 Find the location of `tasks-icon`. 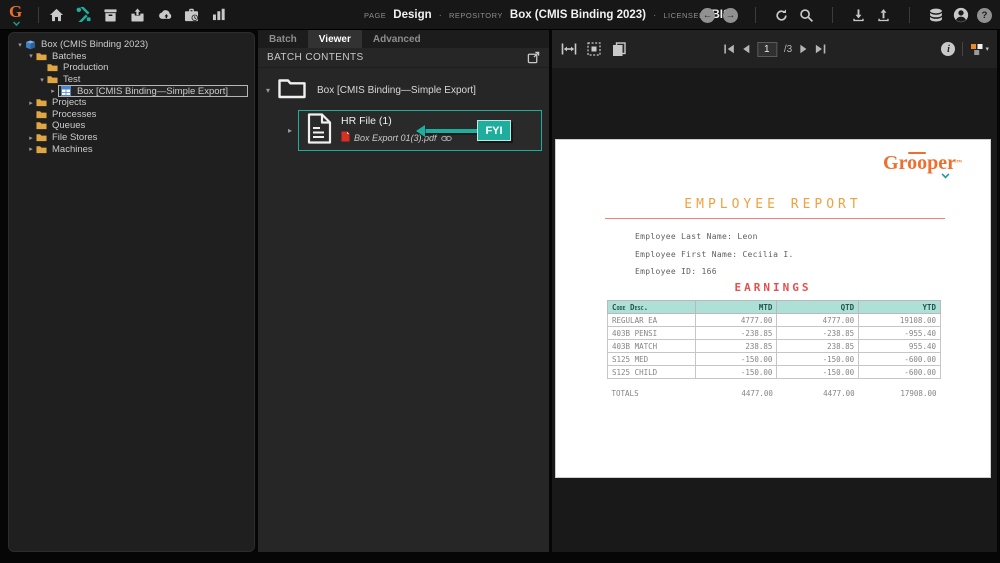

tasks-icon is located at coordinates (137, 14).